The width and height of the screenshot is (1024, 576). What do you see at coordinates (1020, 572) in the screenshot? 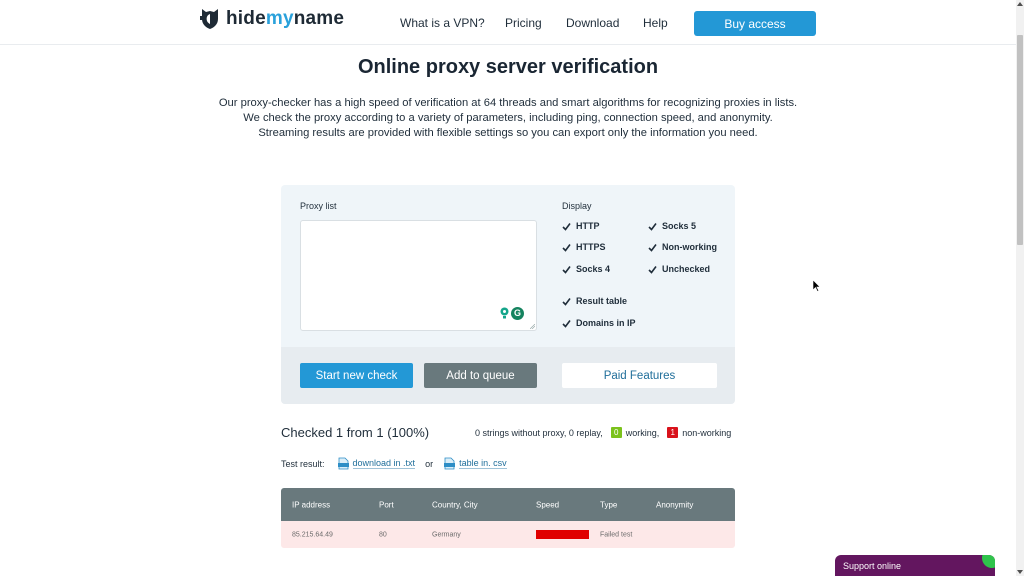
I see `scroll-down-arrow-icon` at bounding box center [1020, 572].